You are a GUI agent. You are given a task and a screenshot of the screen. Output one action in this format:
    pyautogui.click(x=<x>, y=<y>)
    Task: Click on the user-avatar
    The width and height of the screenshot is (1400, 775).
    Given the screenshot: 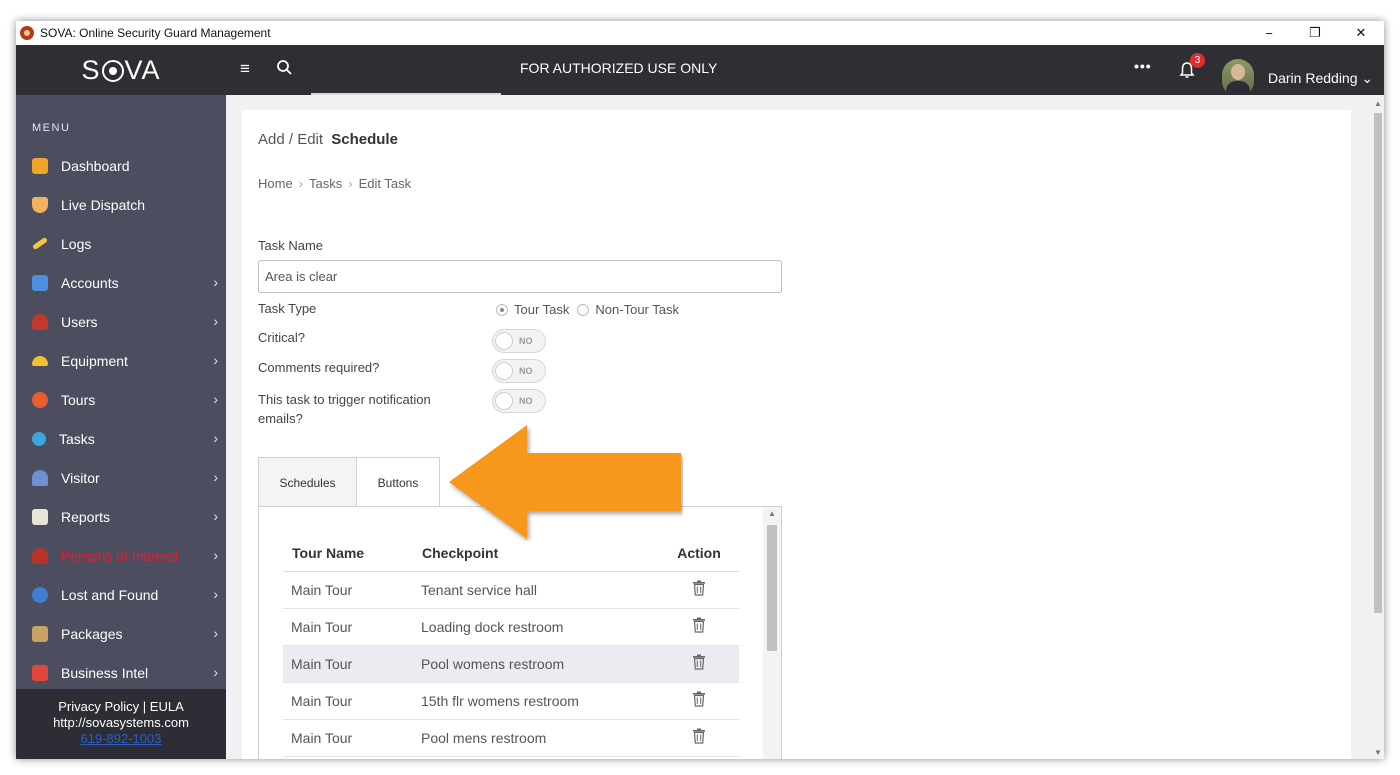 What is the action you would take?
    pyautogui.click(x=1238, y=78)
    